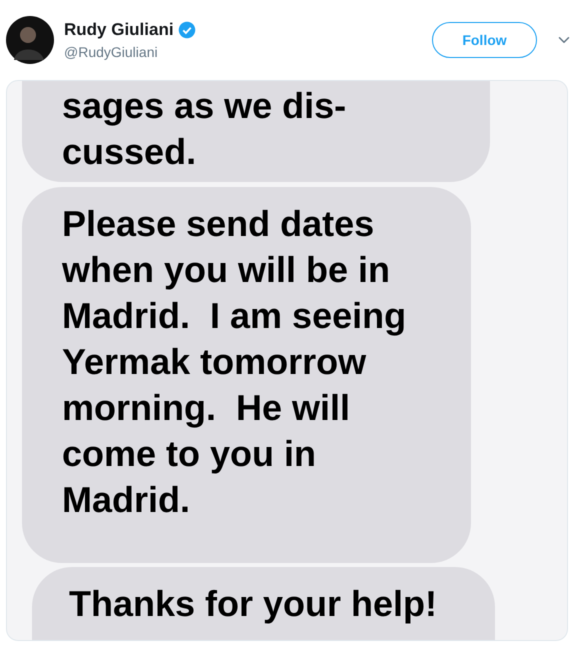 This screenshot has width=585, height=652. Describe the element at coordinates (130, 53) in the screenshot. I see `author-handle: @RudyGiuliani` at that location.